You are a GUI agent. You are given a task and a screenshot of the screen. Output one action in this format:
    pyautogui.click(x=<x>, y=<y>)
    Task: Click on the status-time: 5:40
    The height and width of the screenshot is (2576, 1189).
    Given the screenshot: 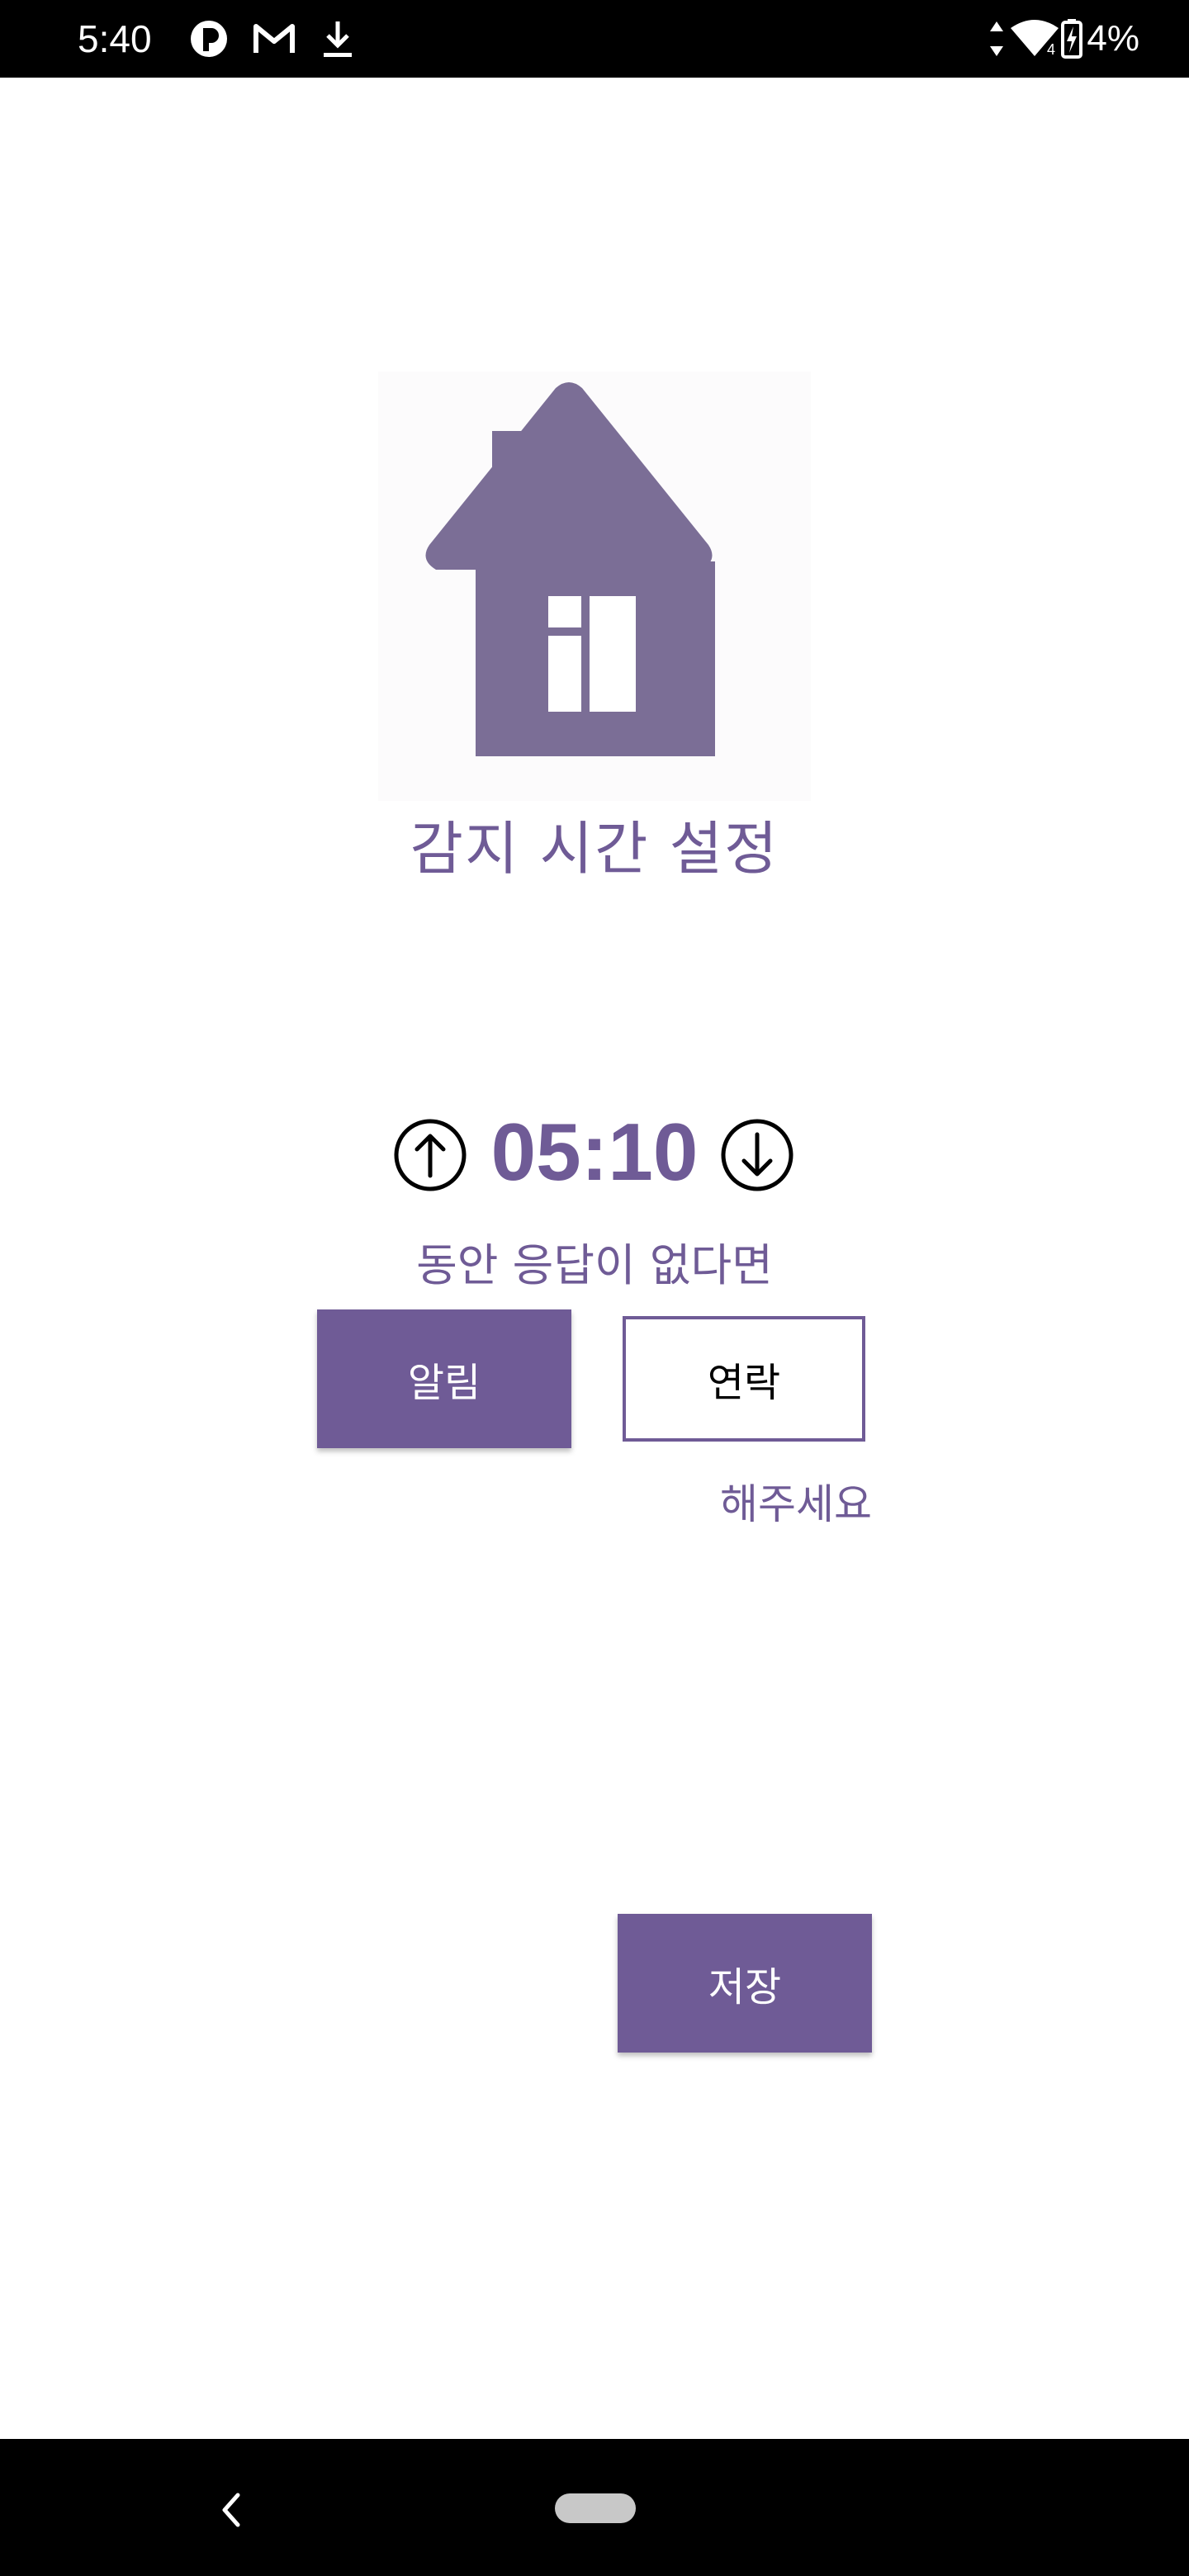 What is the action you would take?
    pyautogui.click(x=115, y=38)
    